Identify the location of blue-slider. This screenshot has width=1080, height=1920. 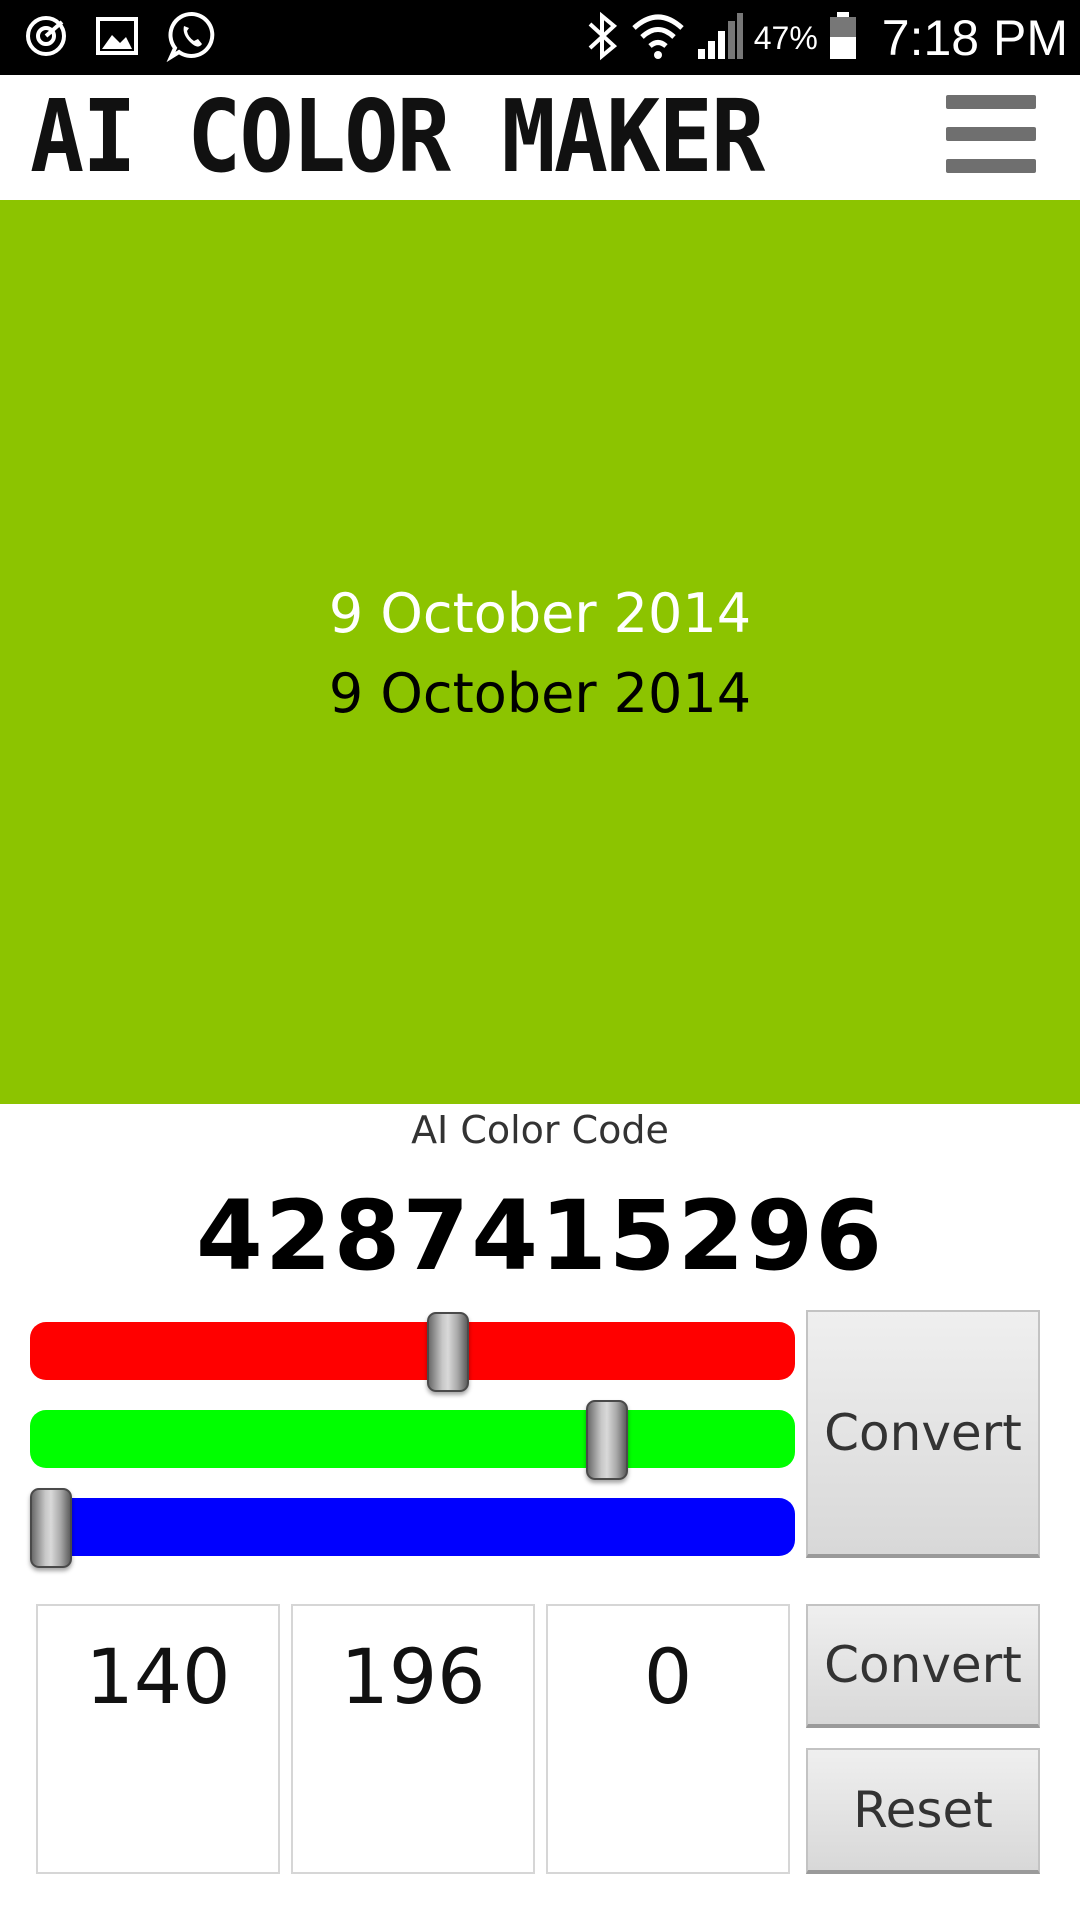
(412, 1528).